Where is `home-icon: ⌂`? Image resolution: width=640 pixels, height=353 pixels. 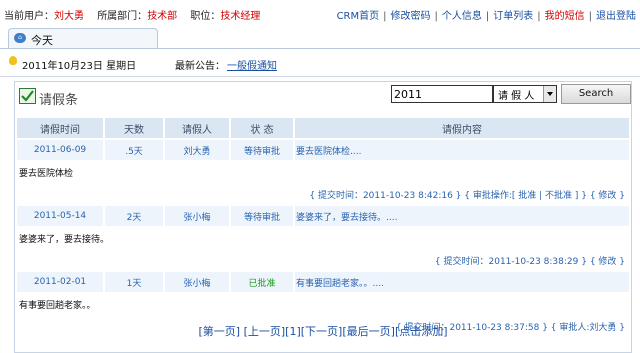
home-icon: ⌂ is located at coordinates (20, 38).